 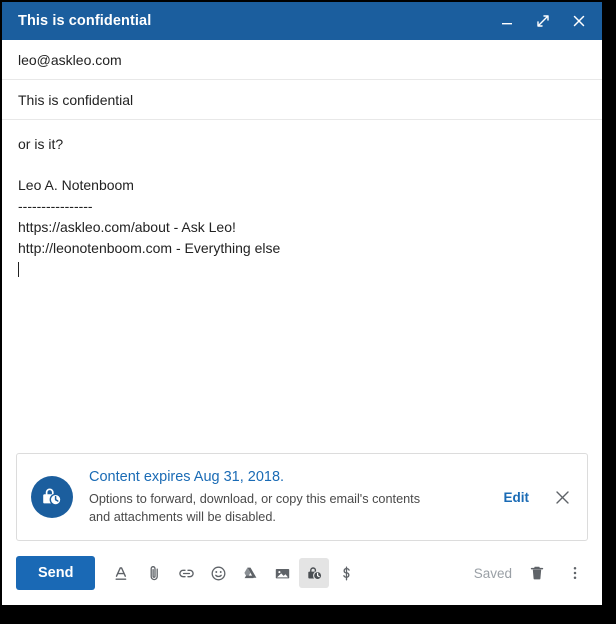 I want to click on window-titlebar: This is confidential, so click(x=302, y=21).